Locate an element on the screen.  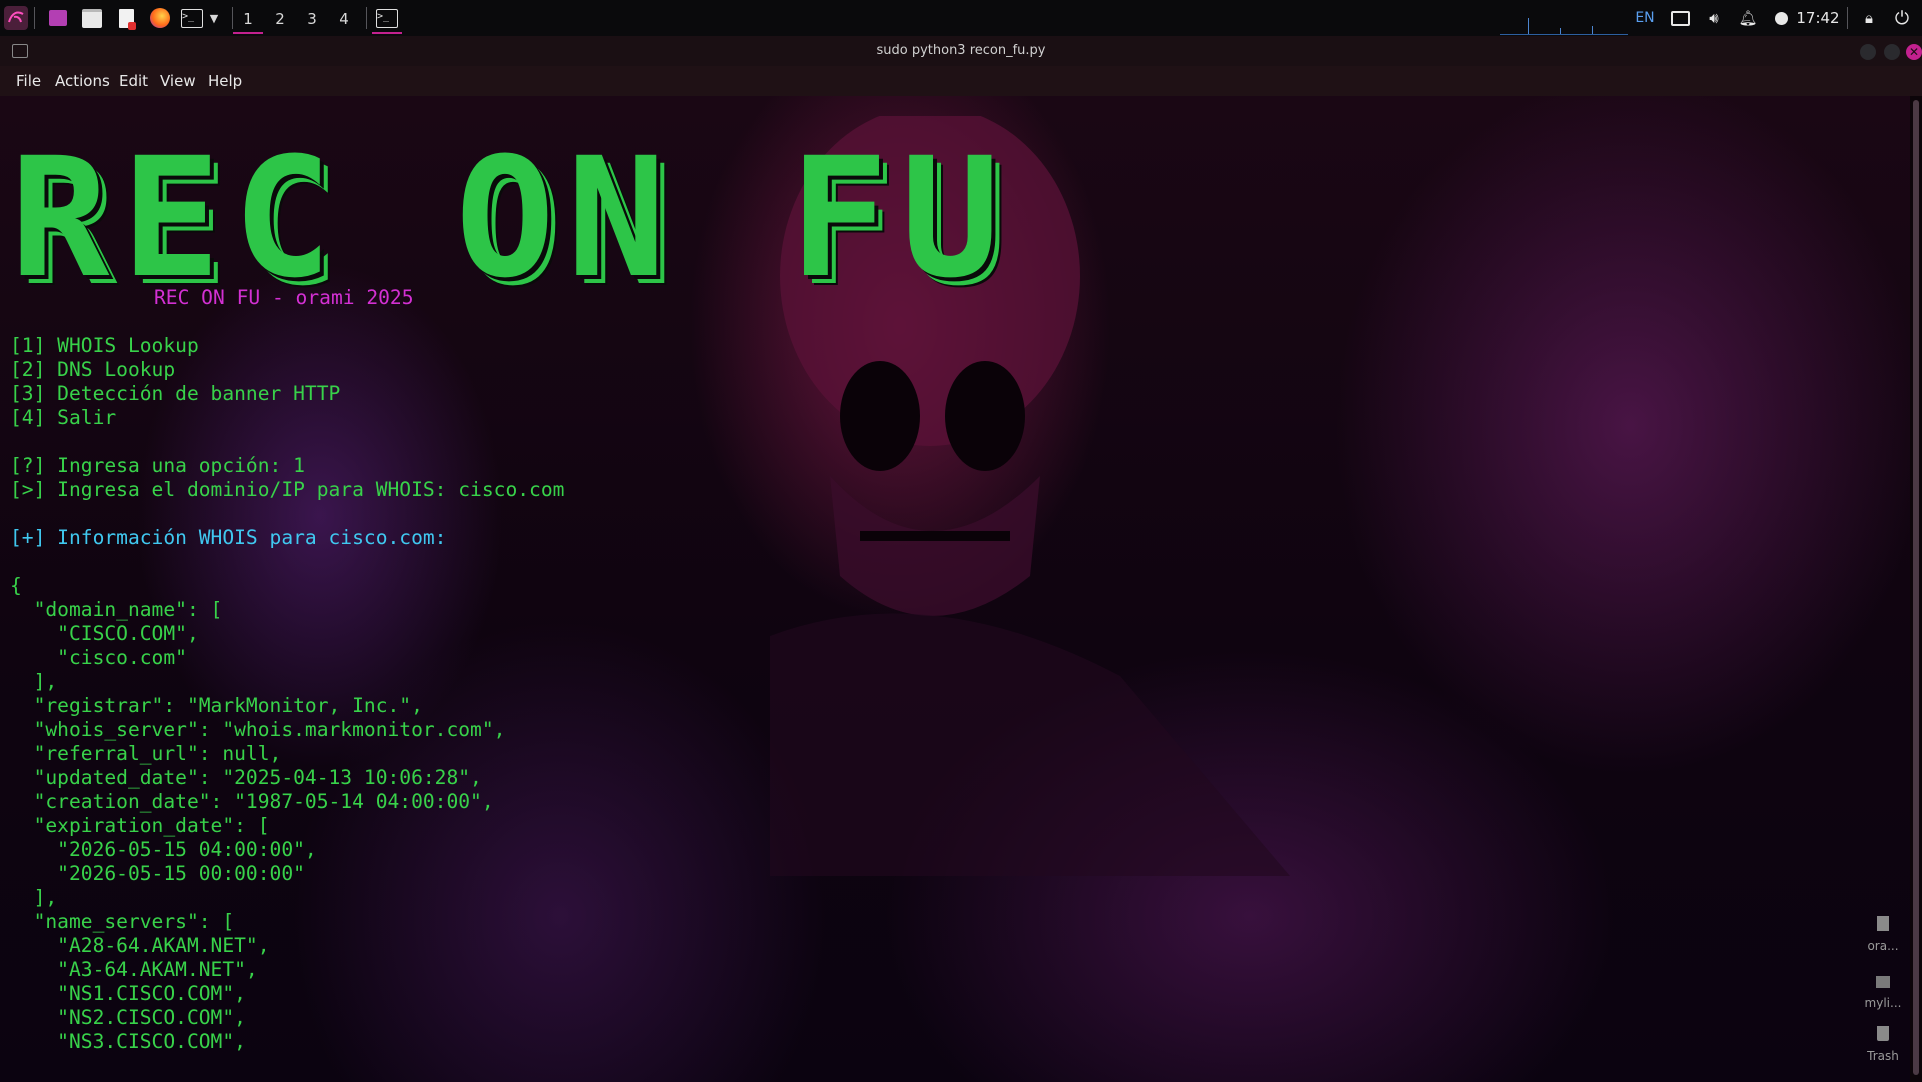
text-editor-icon is located at coordinates (126, 18).